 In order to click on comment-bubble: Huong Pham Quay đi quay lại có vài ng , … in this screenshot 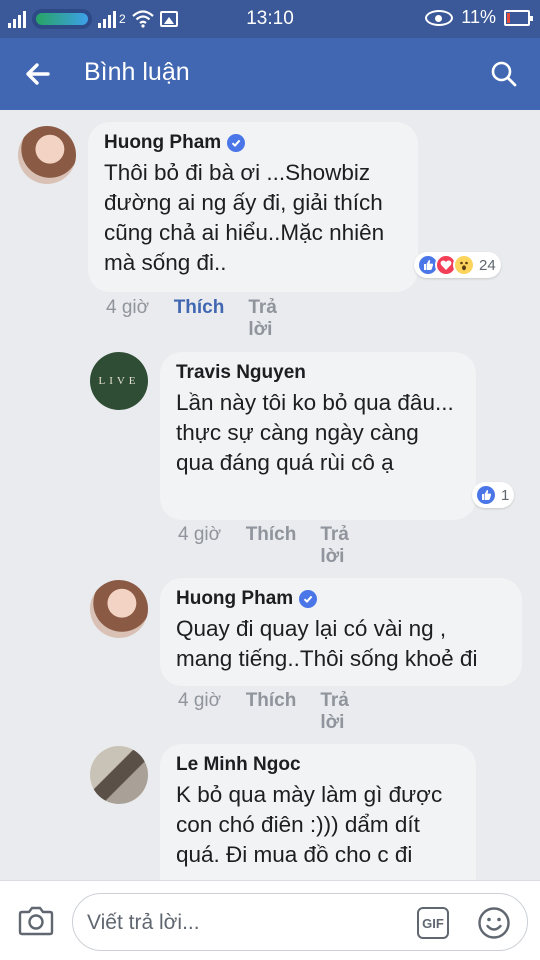, I will do `click(341, 632)`.